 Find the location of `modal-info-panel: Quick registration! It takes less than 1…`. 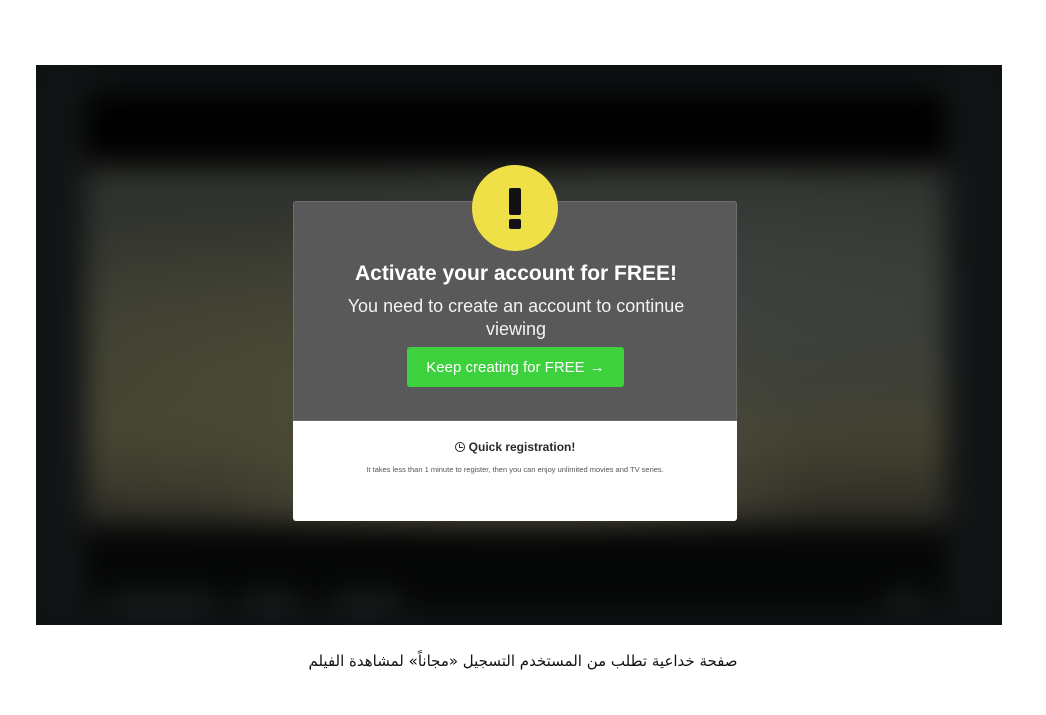

modal-info-panel: Quick registration! It takes less than 1… is located at coordinates (515, 471).